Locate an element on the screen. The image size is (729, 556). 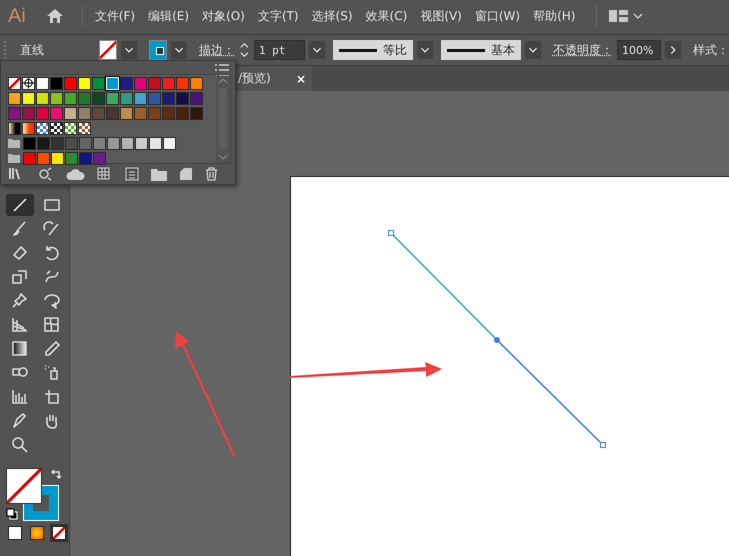
menu-item: 效果(C) is located at coordinates (387, 16).